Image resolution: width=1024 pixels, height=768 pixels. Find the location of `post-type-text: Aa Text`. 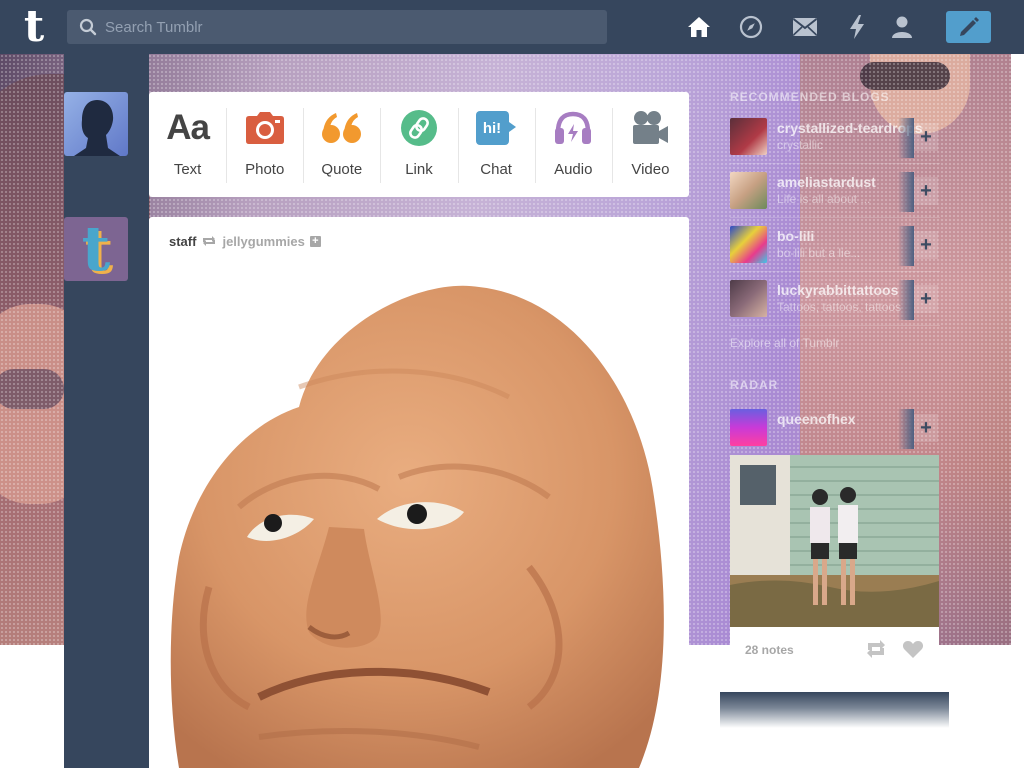

post-type-text: Aa Text is located at coordinates (187, 144).